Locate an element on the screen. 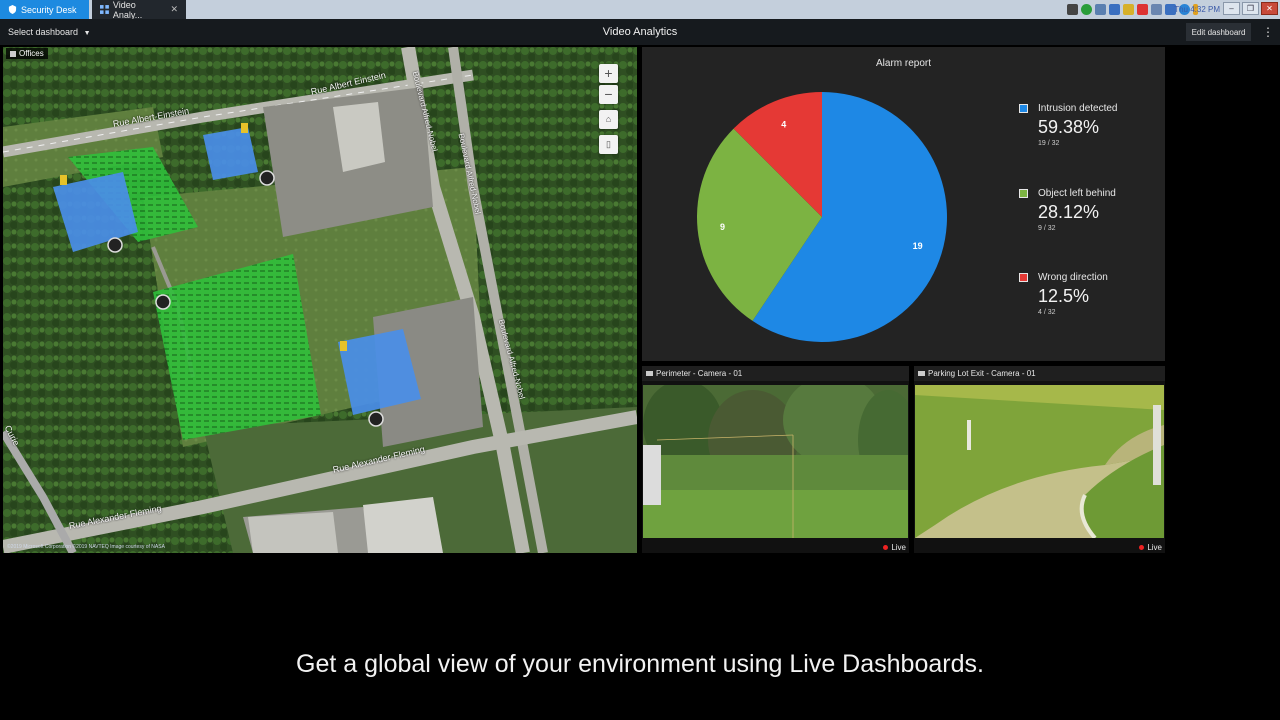 Image resolution: width=1280 pixels, height=720 pixels. legend-fraction: 19 / 32 is located at coordinates (1049, 143).